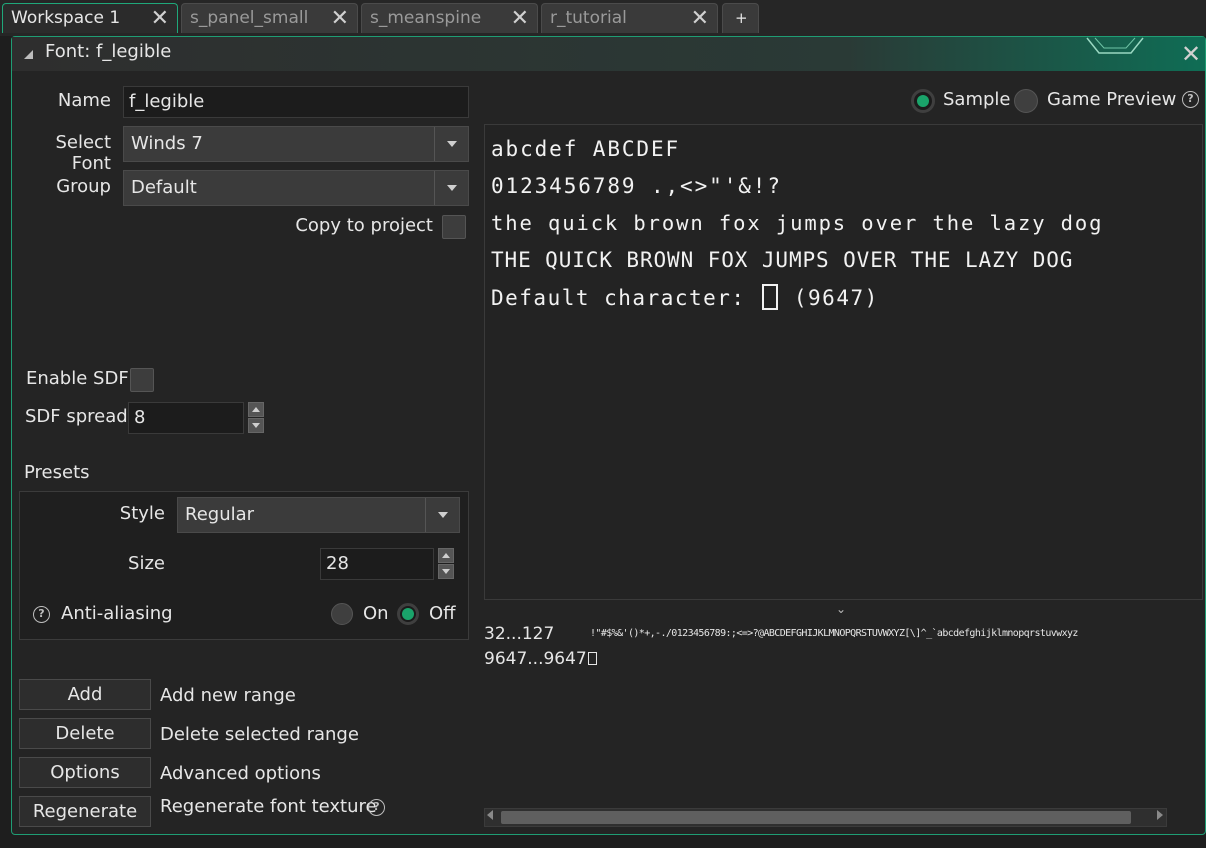  What do you see at coordinates (426, 18) in the screenshot?
I see `tab-label: s_meanspine` at bounding box center [426, 18].